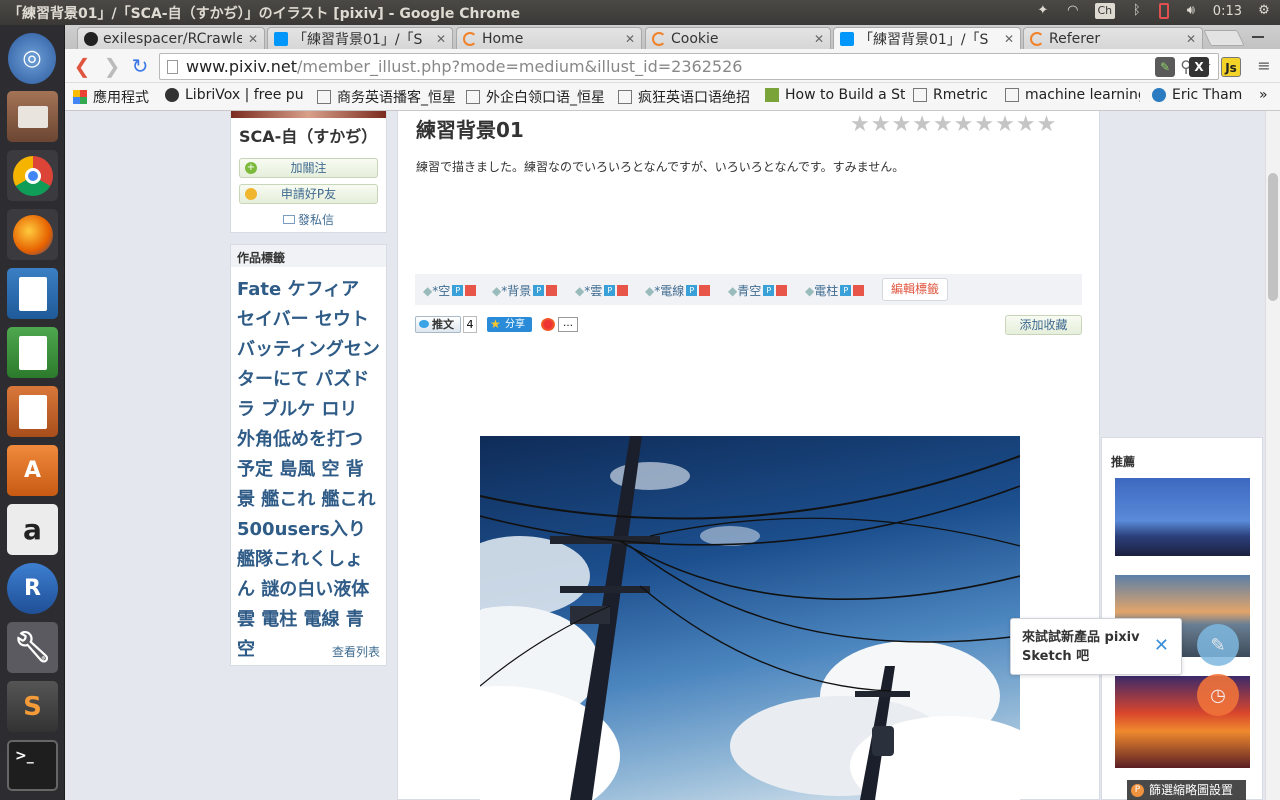 The width and height of the screenshot is (1280, 800). Describe the element at coordinates (32, 352) in the screenshot. I see `calc-icon` at that location.